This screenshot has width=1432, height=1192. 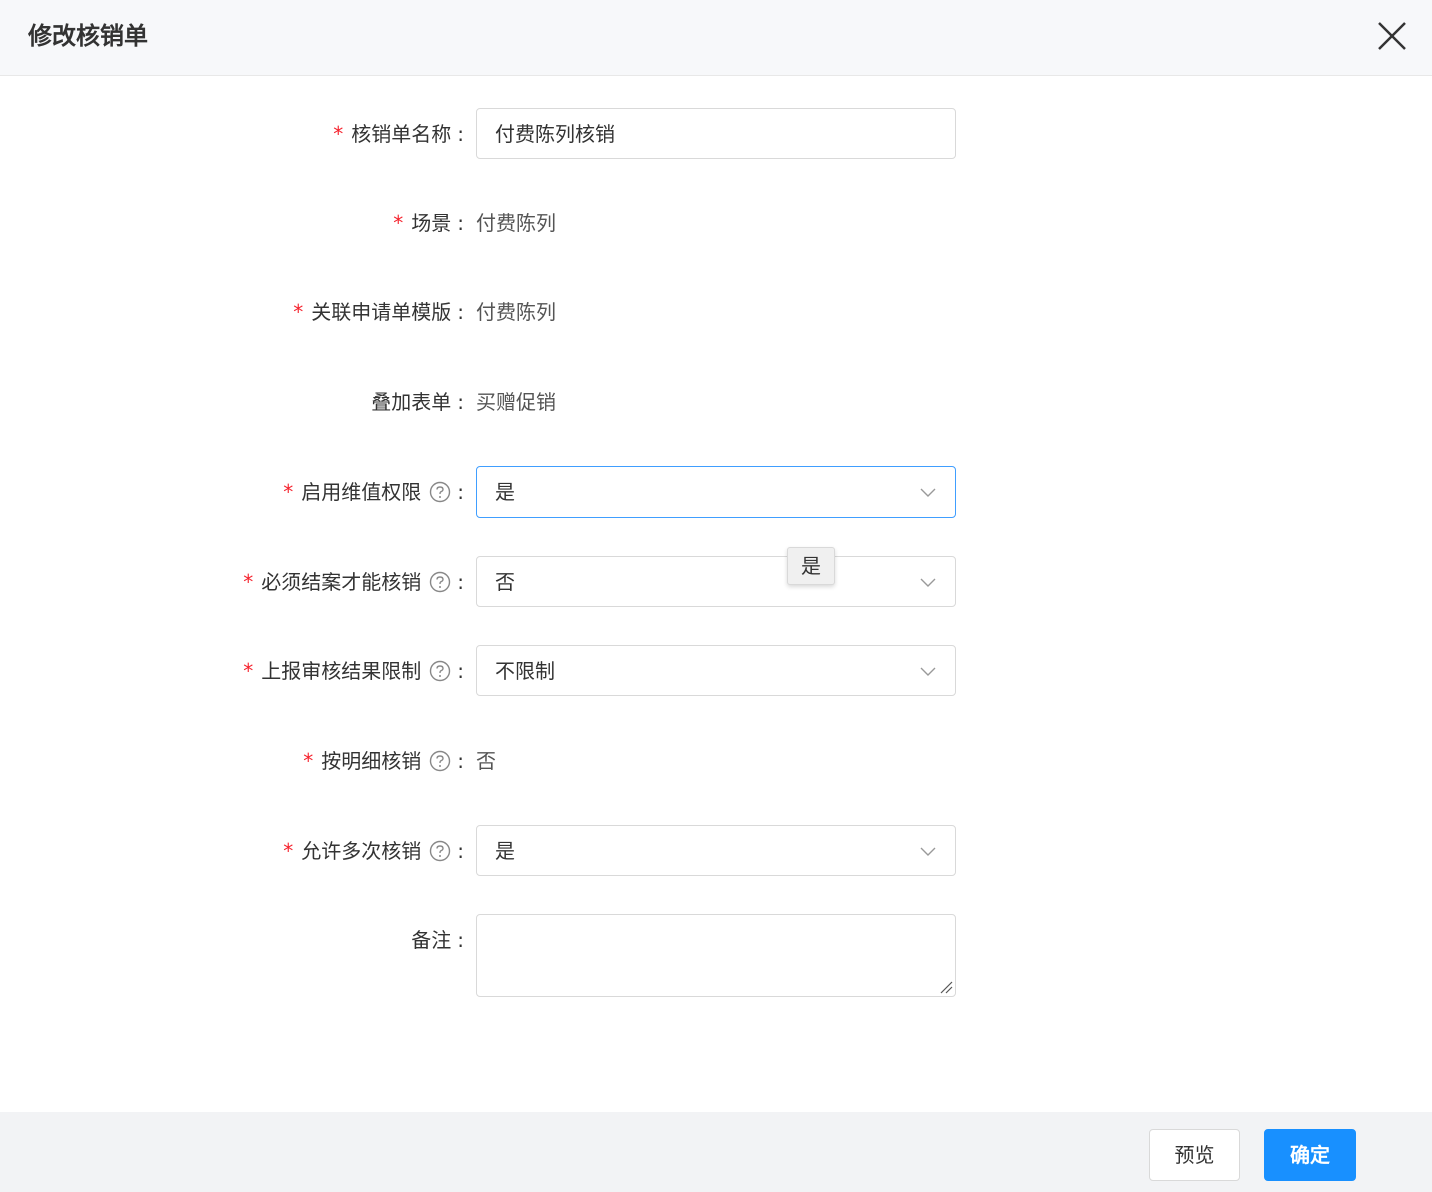 What do you see at coordinates (946, 987) in the screenshot?
I see `resize-grip-icon` at bounding box center [946, 987].